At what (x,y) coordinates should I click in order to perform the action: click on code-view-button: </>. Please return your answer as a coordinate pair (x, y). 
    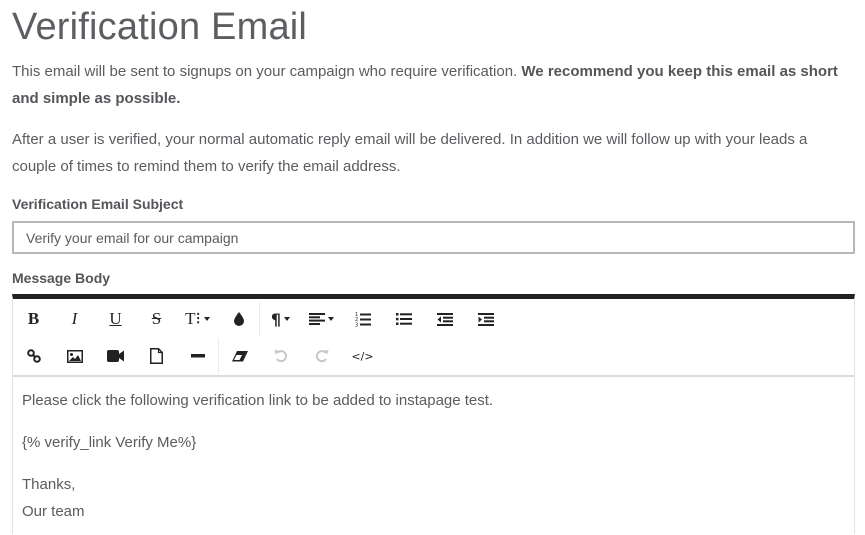
    Looking at the image, I should click on (362, 356).